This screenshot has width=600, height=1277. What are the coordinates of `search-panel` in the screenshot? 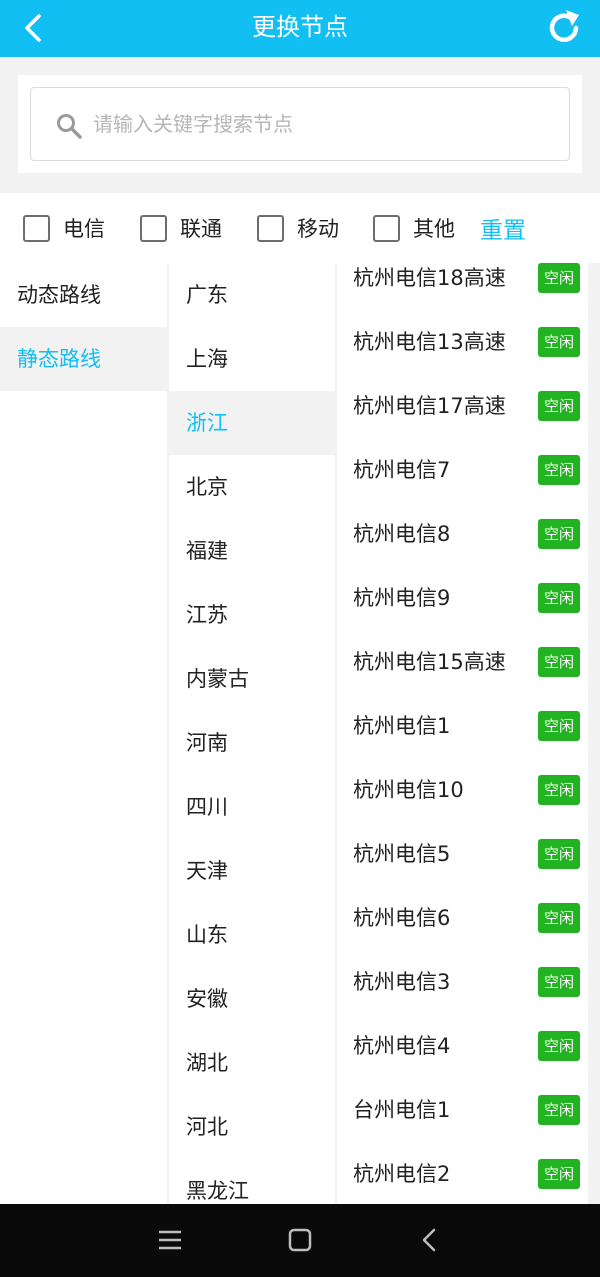 It's located at (300, 124).